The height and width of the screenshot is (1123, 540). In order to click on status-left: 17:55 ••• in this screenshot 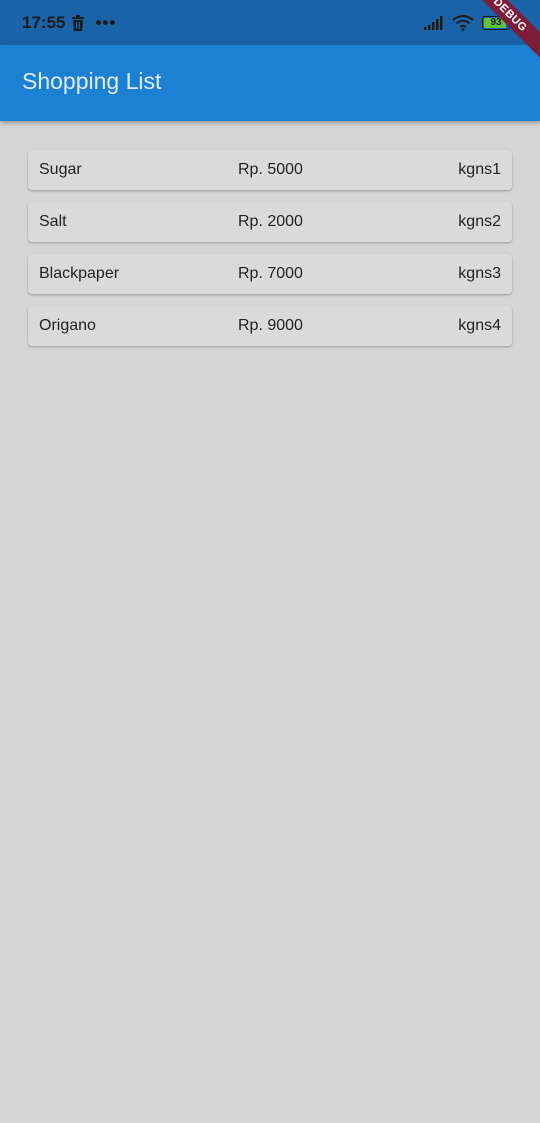, I will do `click(69, 23)`.